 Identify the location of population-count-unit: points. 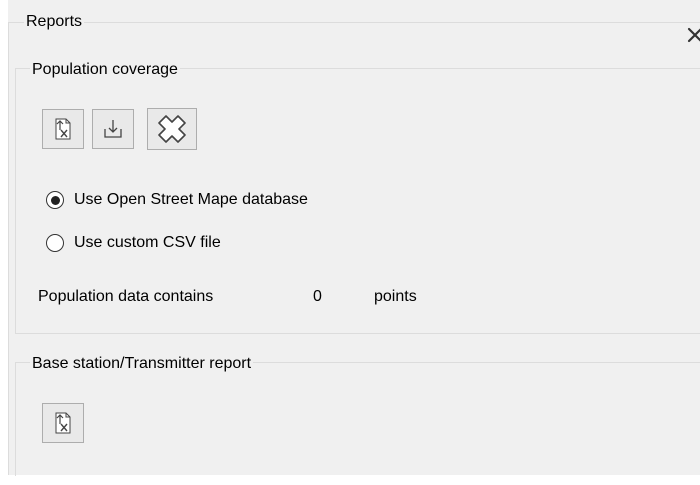
(395, 296).